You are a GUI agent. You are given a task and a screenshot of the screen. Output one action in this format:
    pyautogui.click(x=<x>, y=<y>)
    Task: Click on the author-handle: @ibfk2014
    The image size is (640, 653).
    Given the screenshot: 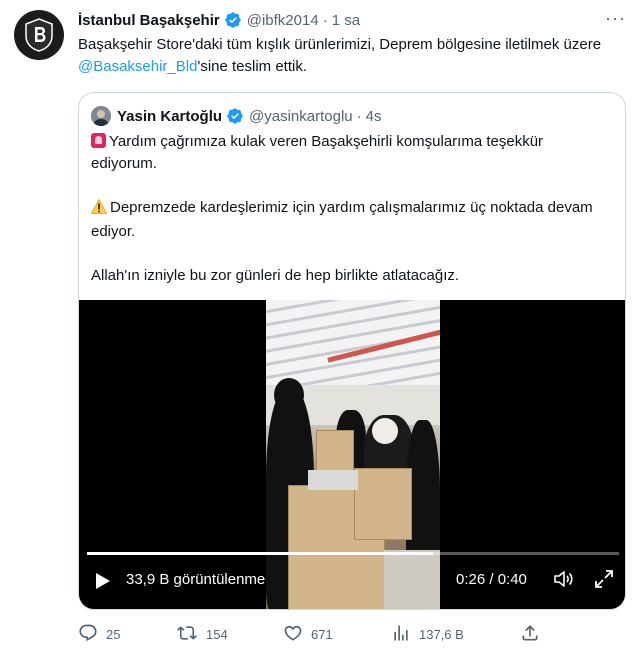 What is the action you would take?
    pyautogui.click(x=283, y=20)
    